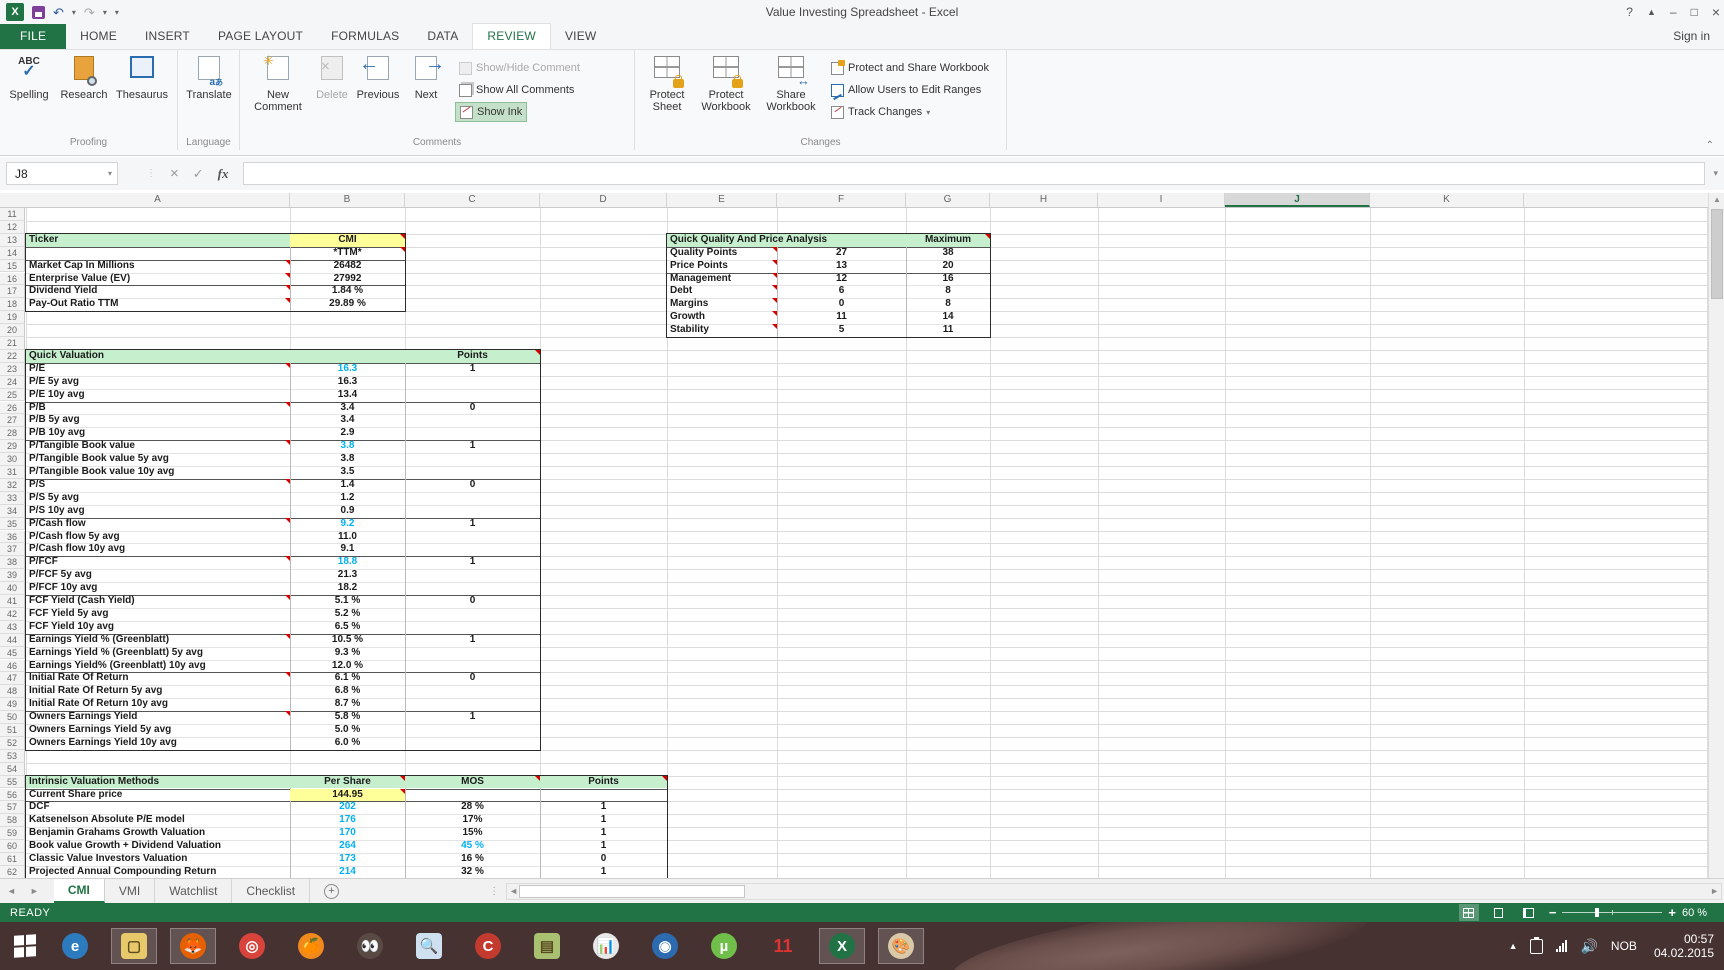 This screenshot has width=1724, height=970. I want to click on cell-G13: Maximum, so click(948, 240).